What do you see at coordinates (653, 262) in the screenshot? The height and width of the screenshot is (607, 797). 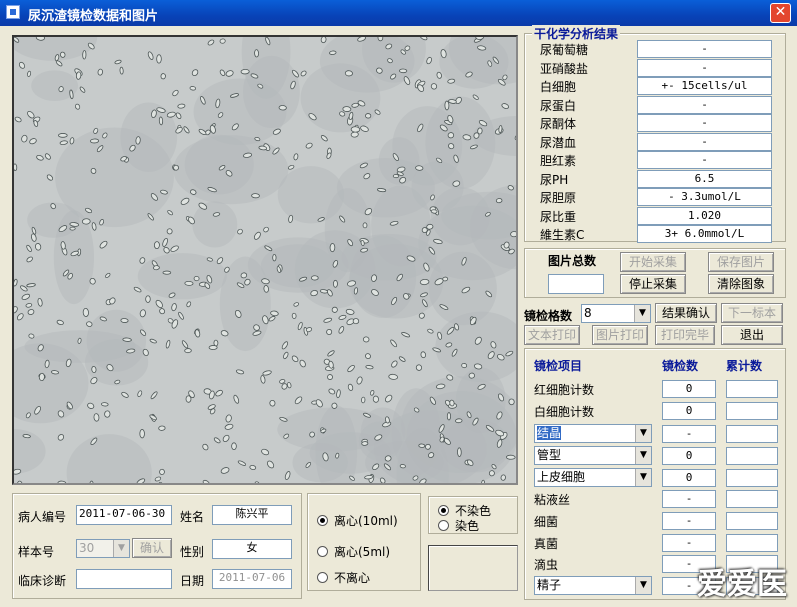 I see `start-capture-button: 开始采集` at bounding box center [653, 262].